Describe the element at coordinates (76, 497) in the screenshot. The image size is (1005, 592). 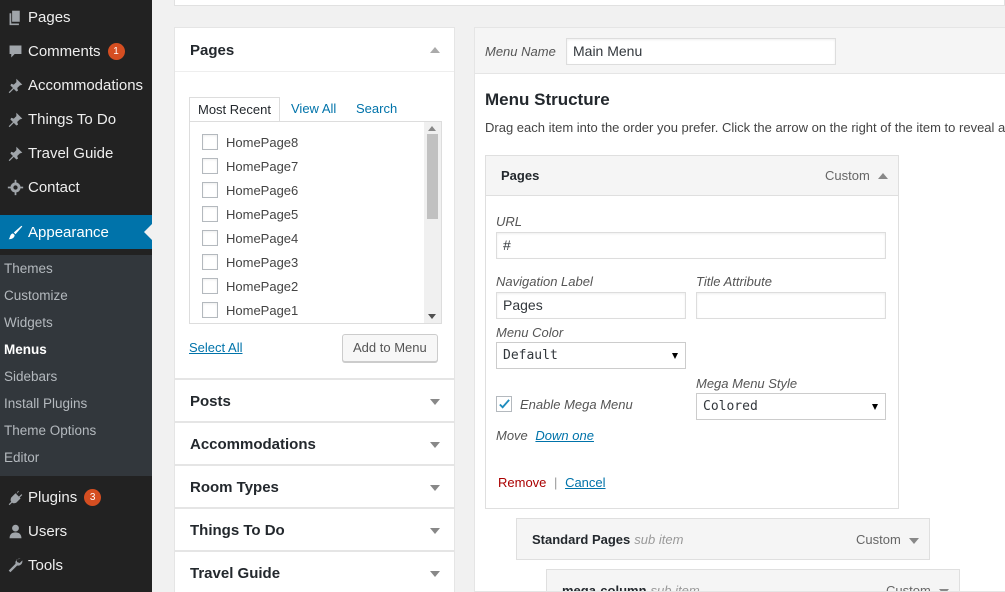
I see `sidebar-item-plugins: Plugins 3` at that location.